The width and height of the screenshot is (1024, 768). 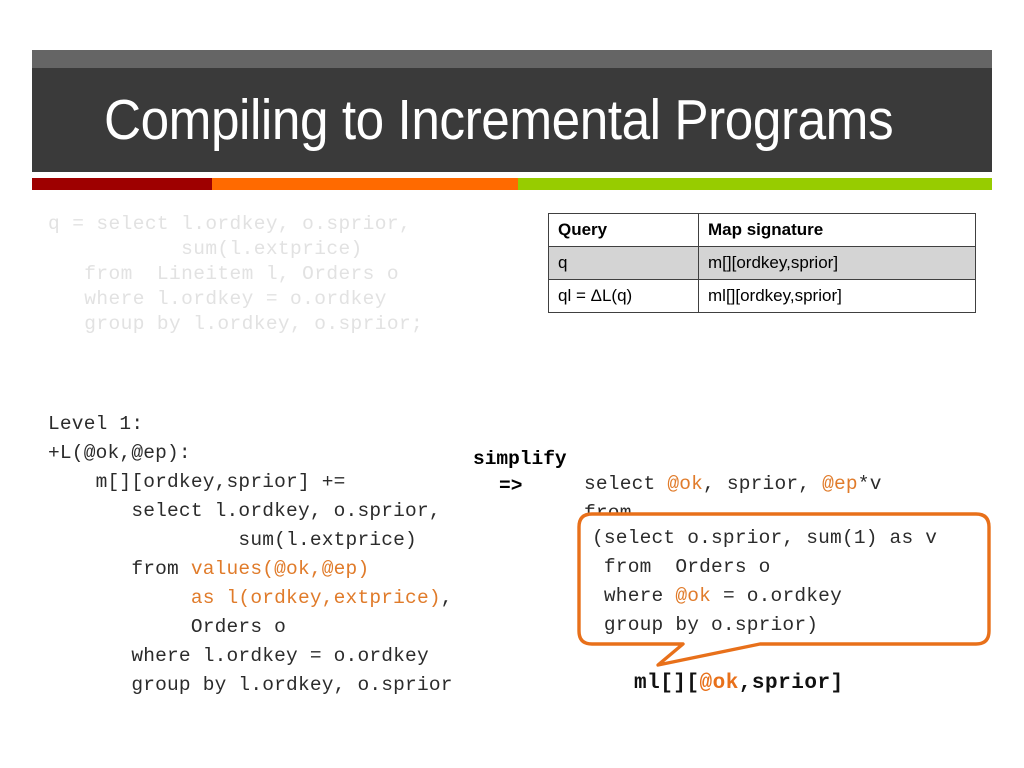 What do you see at coordinates (520, 473) in the screenshot?
I see `simplify-annotation: simplify =>` at bounding box center [520, 473].